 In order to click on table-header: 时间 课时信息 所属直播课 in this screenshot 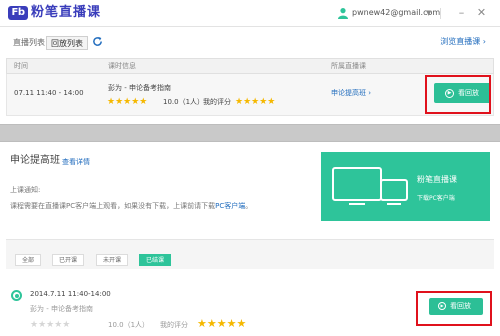, I will do `click(250, 66)`.